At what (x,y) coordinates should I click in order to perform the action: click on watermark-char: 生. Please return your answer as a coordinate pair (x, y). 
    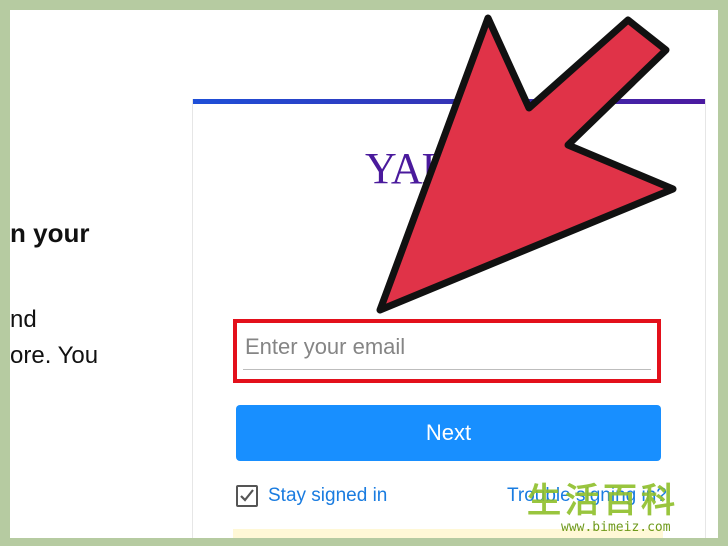
    Looking at the image, I should click on (544, 501).